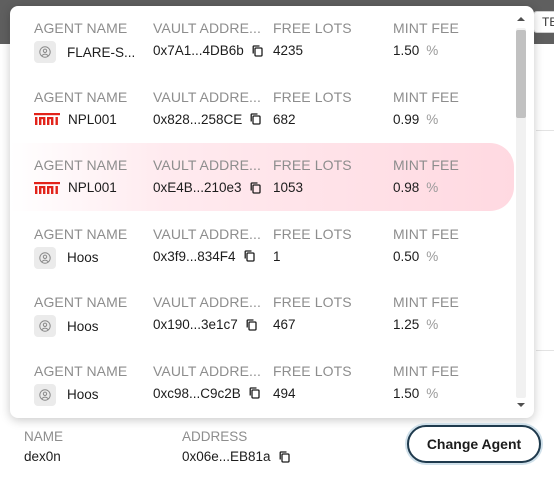 The image size is (554, 495). I want to click on scroll-down-arrow-icon, so click(521, 405).